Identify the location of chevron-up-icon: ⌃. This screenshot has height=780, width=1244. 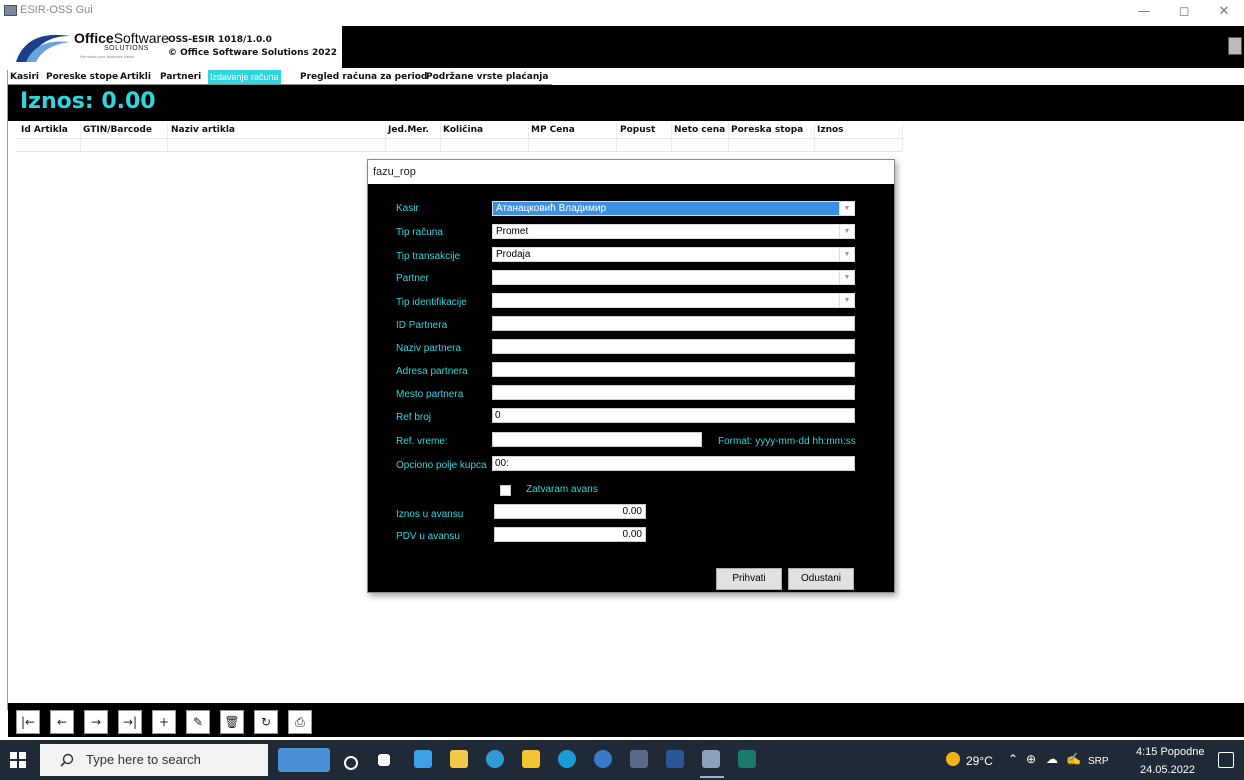
(1013, 759).